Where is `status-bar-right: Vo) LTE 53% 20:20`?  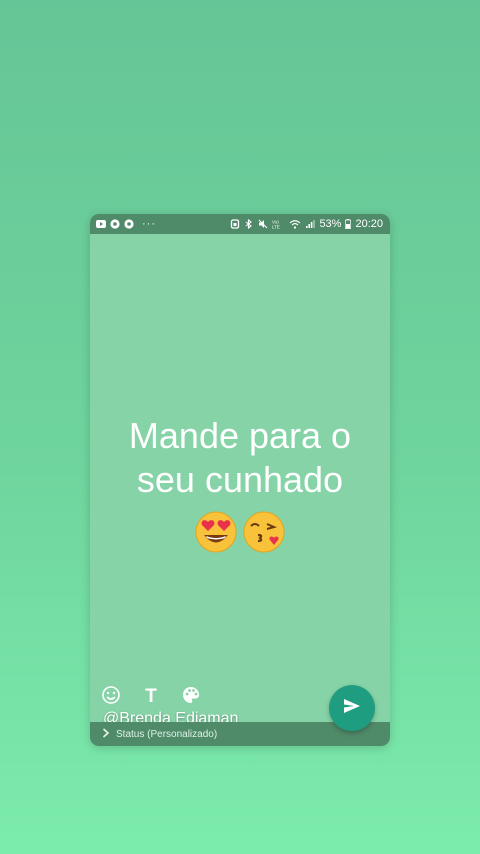
status-bar-right: Vo) LTE 53% 20:20 is located at coordinates (306, 224).